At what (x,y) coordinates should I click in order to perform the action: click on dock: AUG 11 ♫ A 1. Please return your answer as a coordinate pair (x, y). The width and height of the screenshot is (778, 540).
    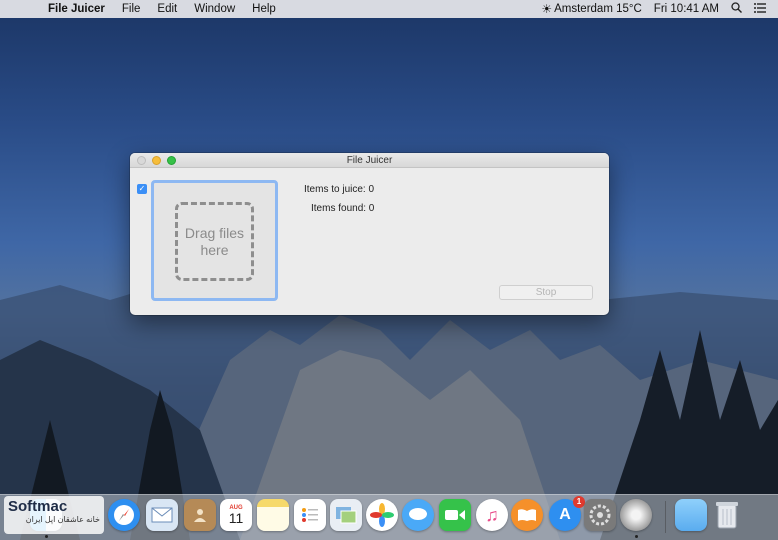
    Looking at the image, I should click on (389, 517).